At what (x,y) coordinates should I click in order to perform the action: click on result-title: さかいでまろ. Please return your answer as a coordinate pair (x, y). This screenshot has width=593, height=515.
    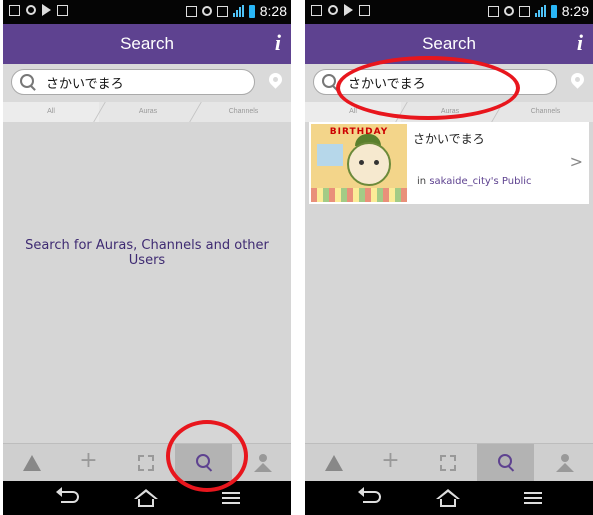
    Looking at the image, I should click on (449, 139).